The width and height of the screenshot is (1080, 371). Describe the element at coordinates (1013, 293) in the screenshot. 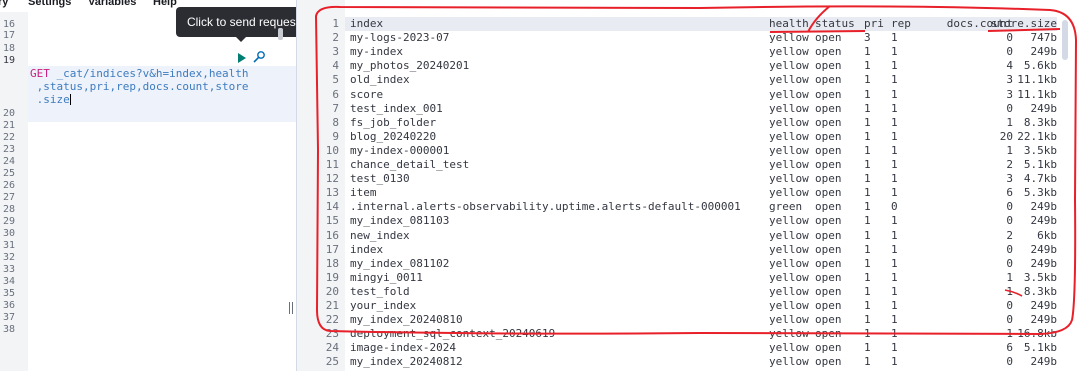

I see `annotation-mark-tail` at that location.